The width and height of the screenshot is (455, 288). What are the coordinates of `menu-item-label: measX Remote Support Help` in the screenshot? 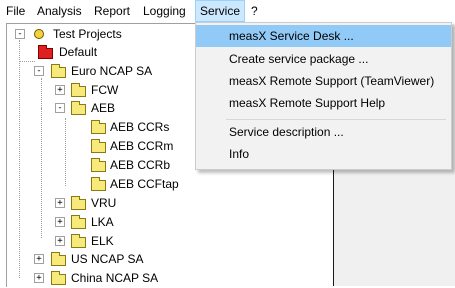 It's located at (307, 103).